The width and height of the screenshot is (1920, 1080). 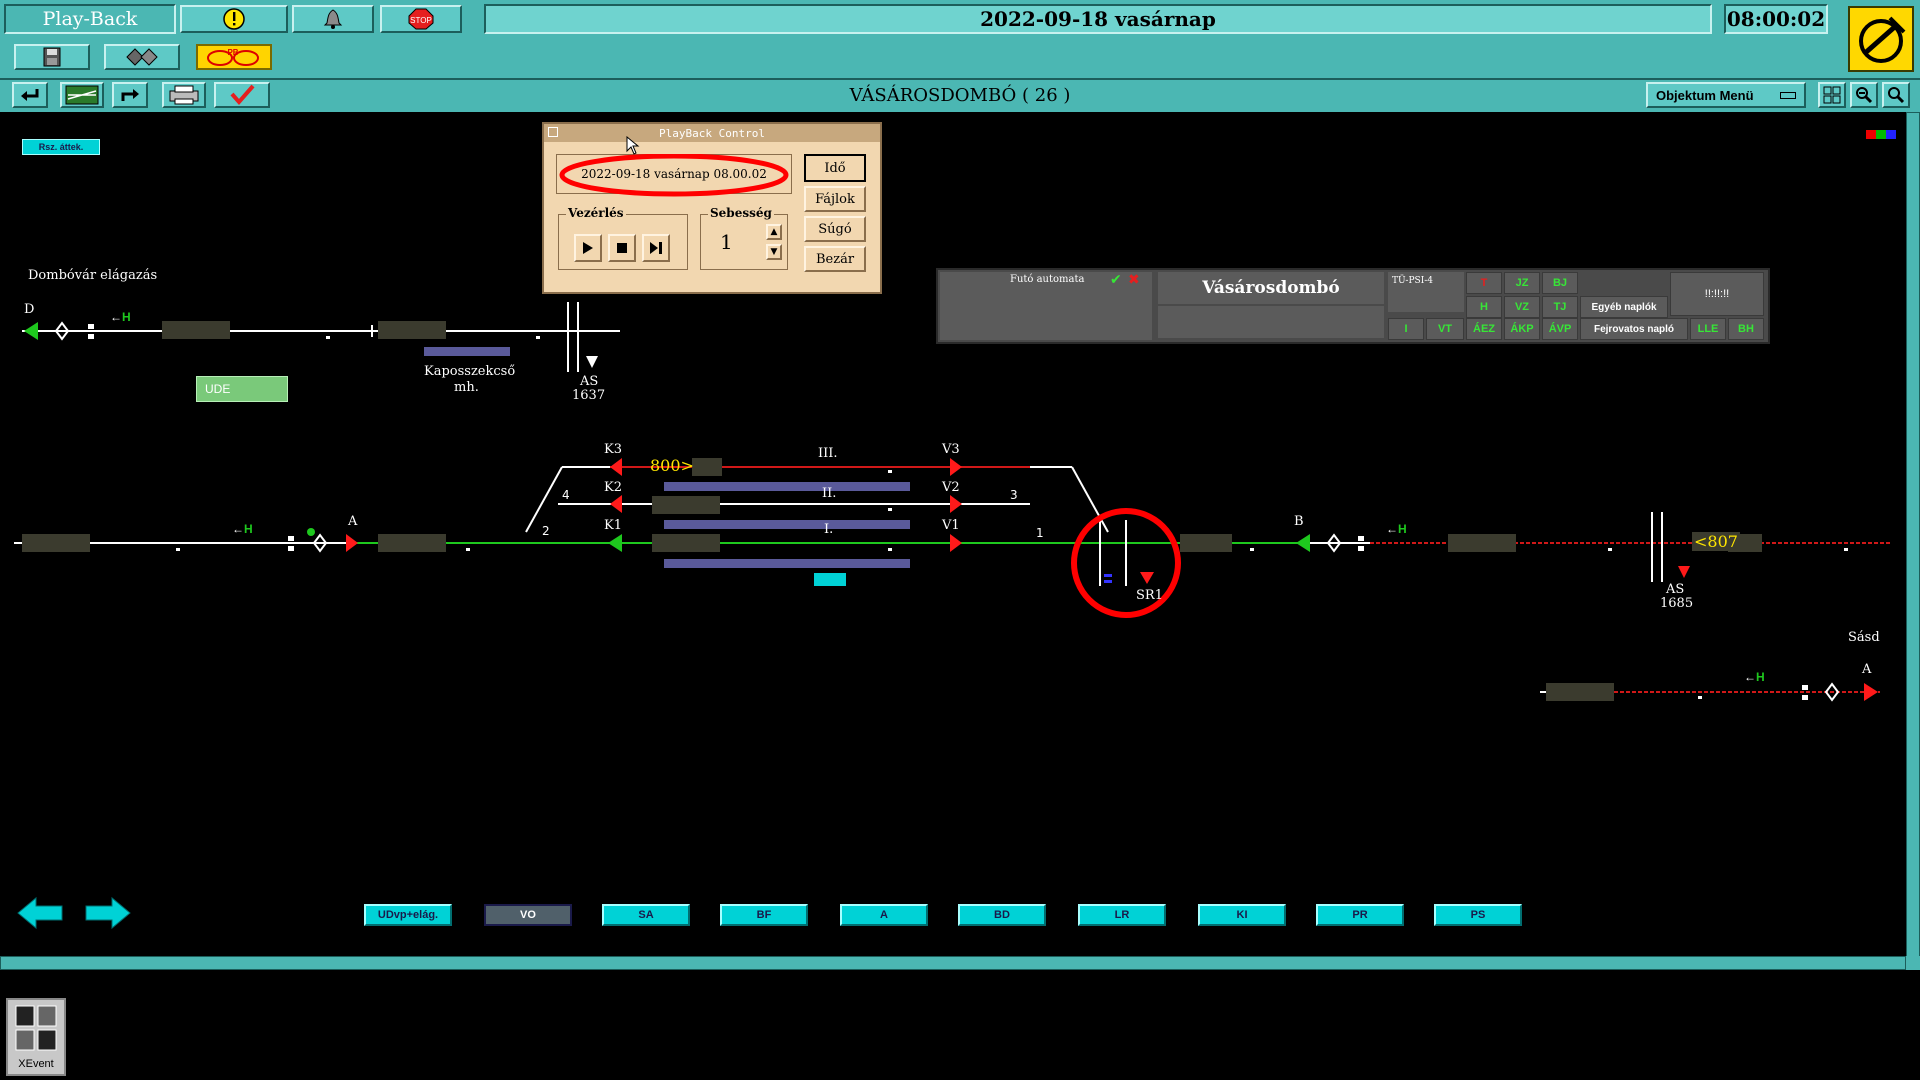 I want to click on indicator-t: T, so click(x=1484, y=283).